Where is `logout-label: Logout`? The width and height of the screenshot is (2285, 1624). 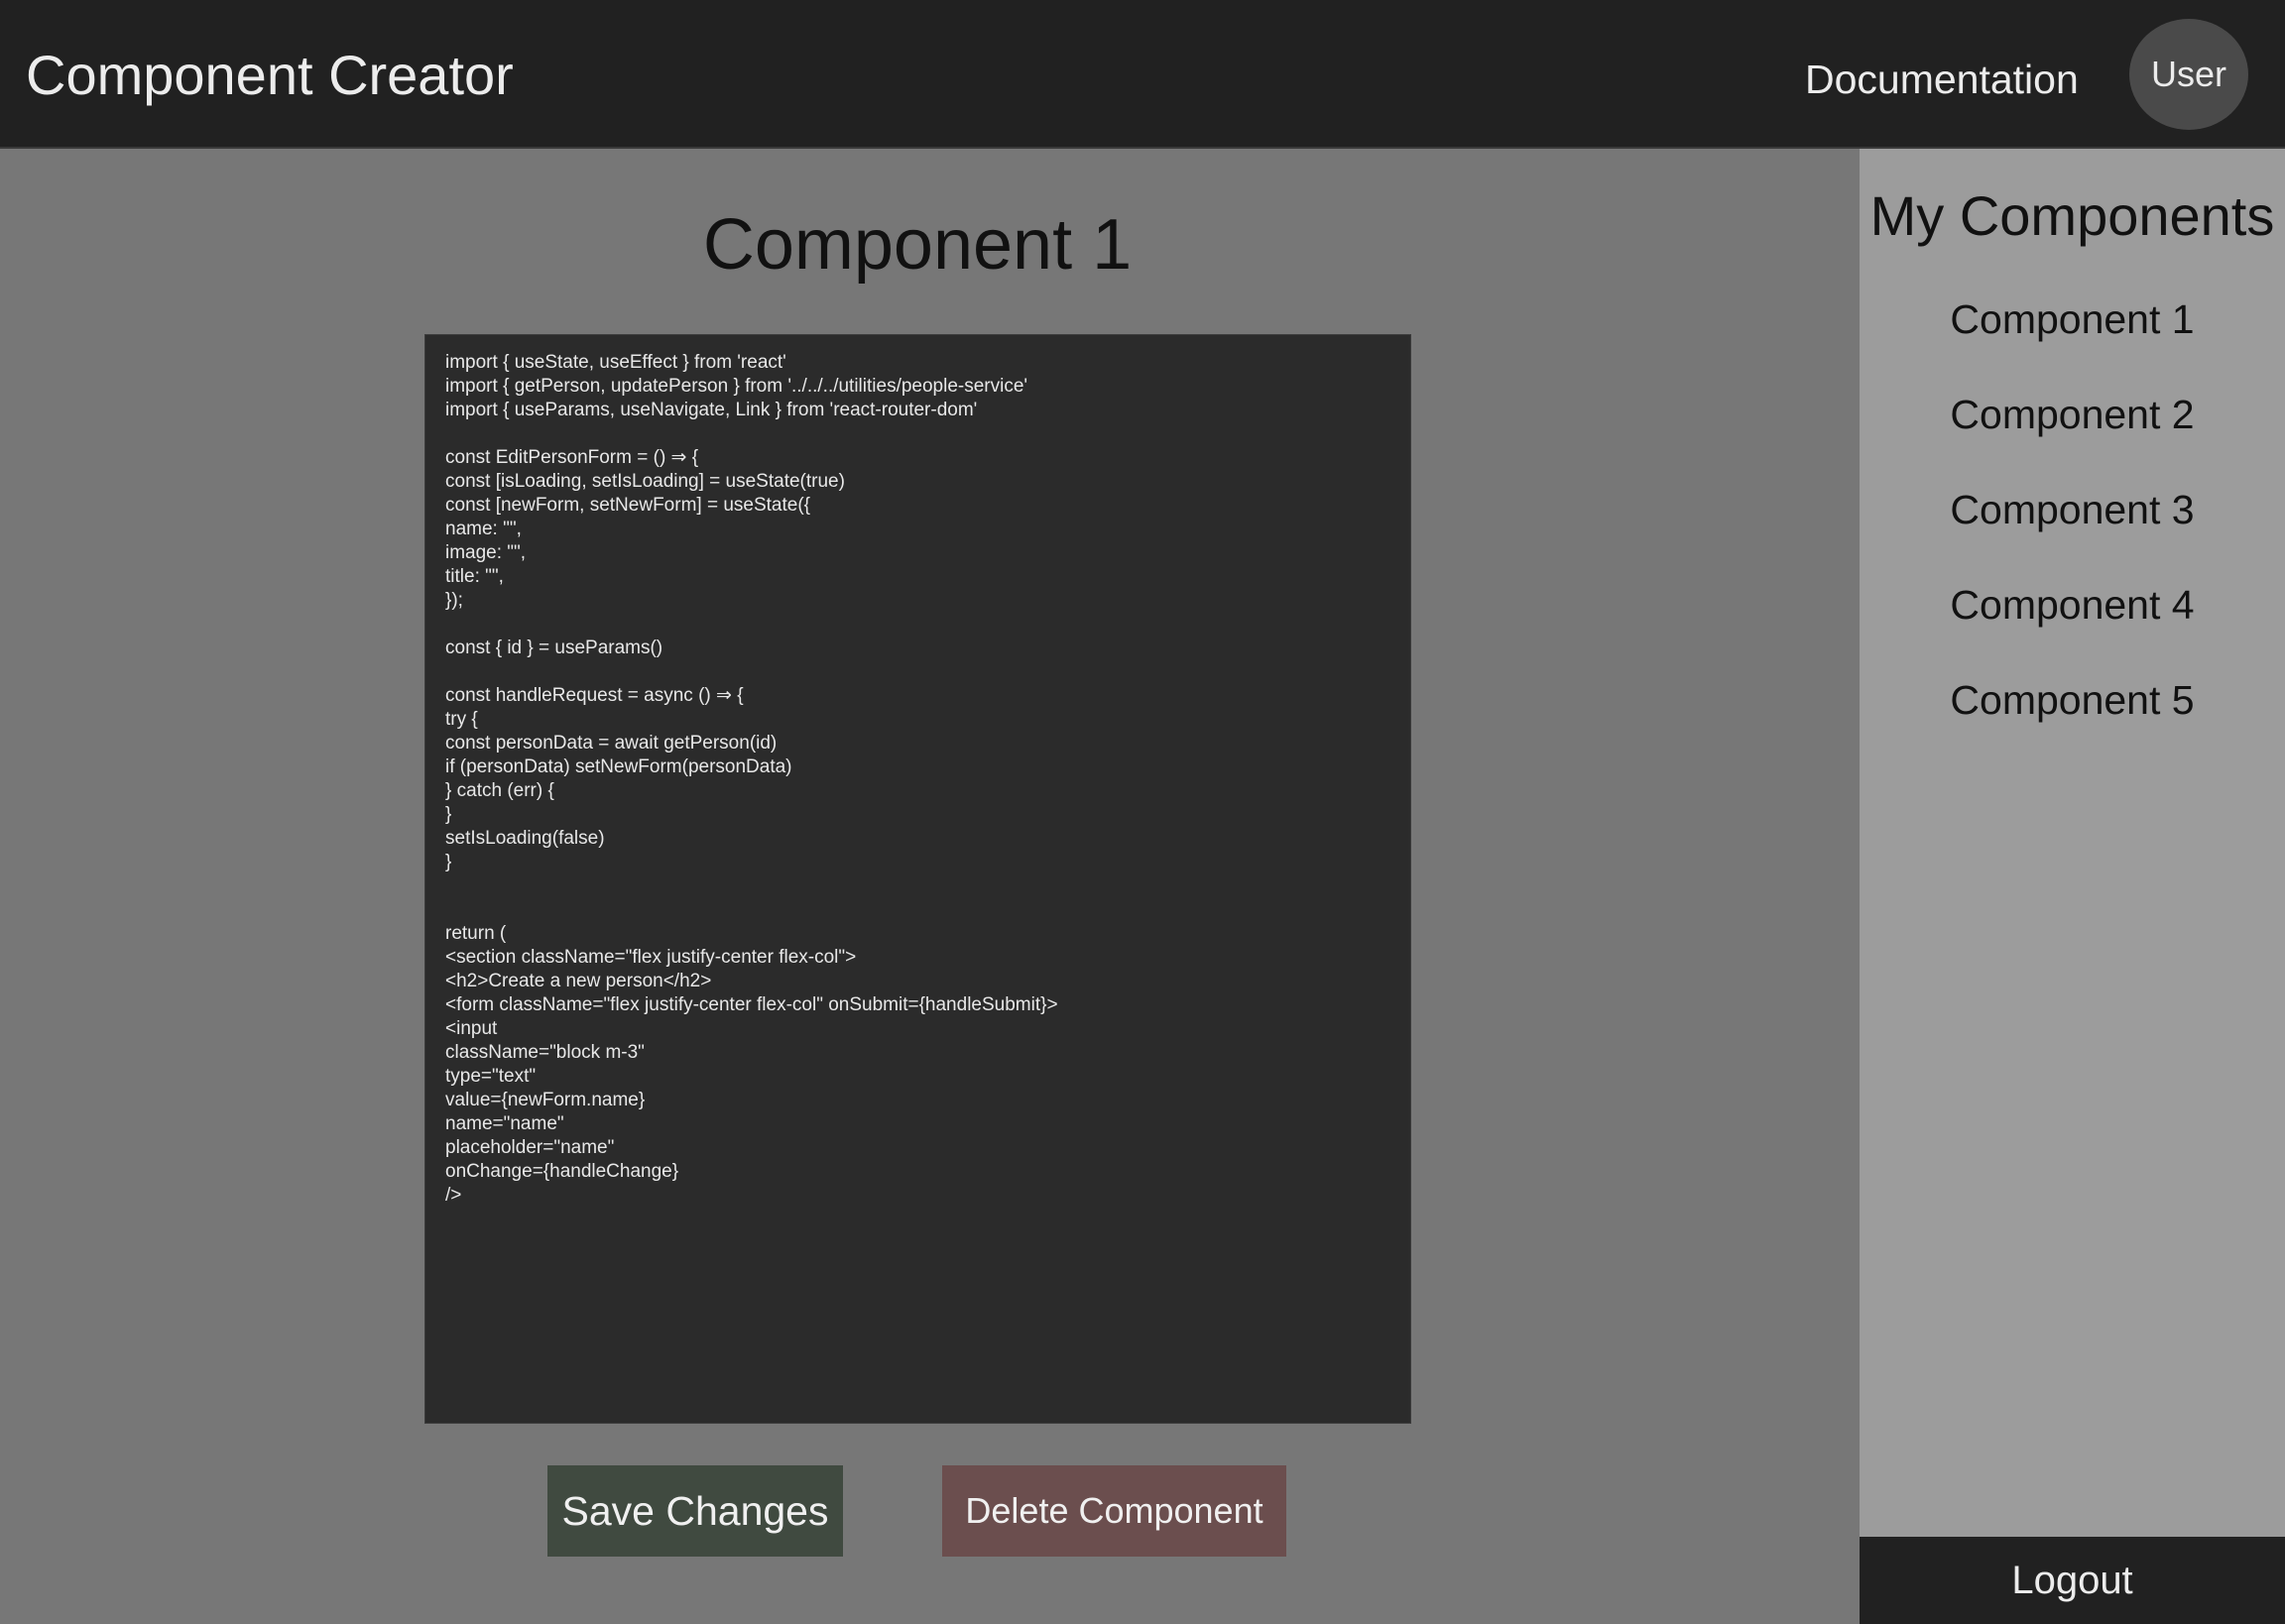 logout-label: Logout is located at coordinates (2072, 1580).